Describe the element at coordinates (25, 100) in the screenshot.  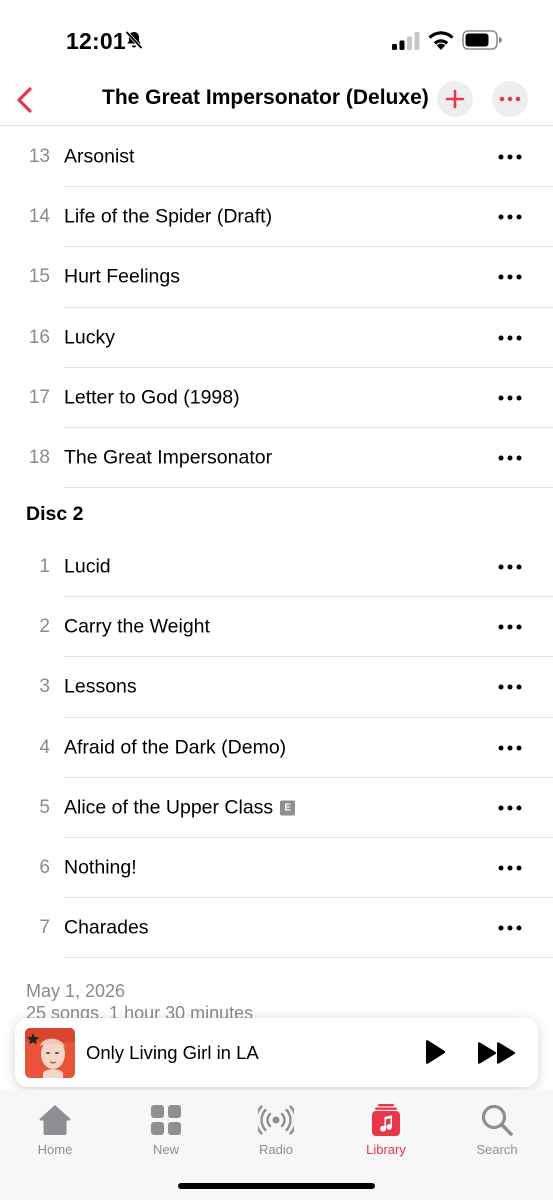
I see `back-chevron-icon` at that location.